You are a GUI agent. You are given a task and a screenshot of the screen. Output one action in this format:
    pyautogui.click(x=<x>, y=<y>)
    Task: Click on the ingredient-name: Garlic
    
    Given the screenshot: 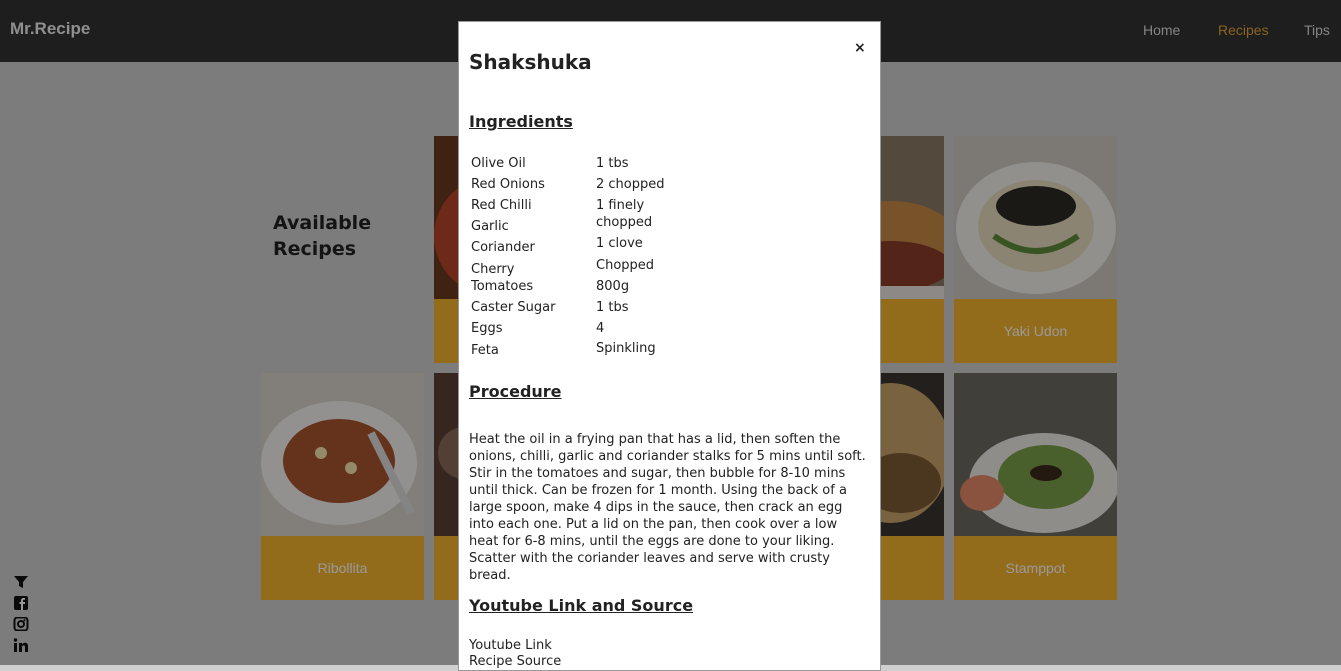 What is the action you would take?
    pyautogui.click(x=490, y=226)
    